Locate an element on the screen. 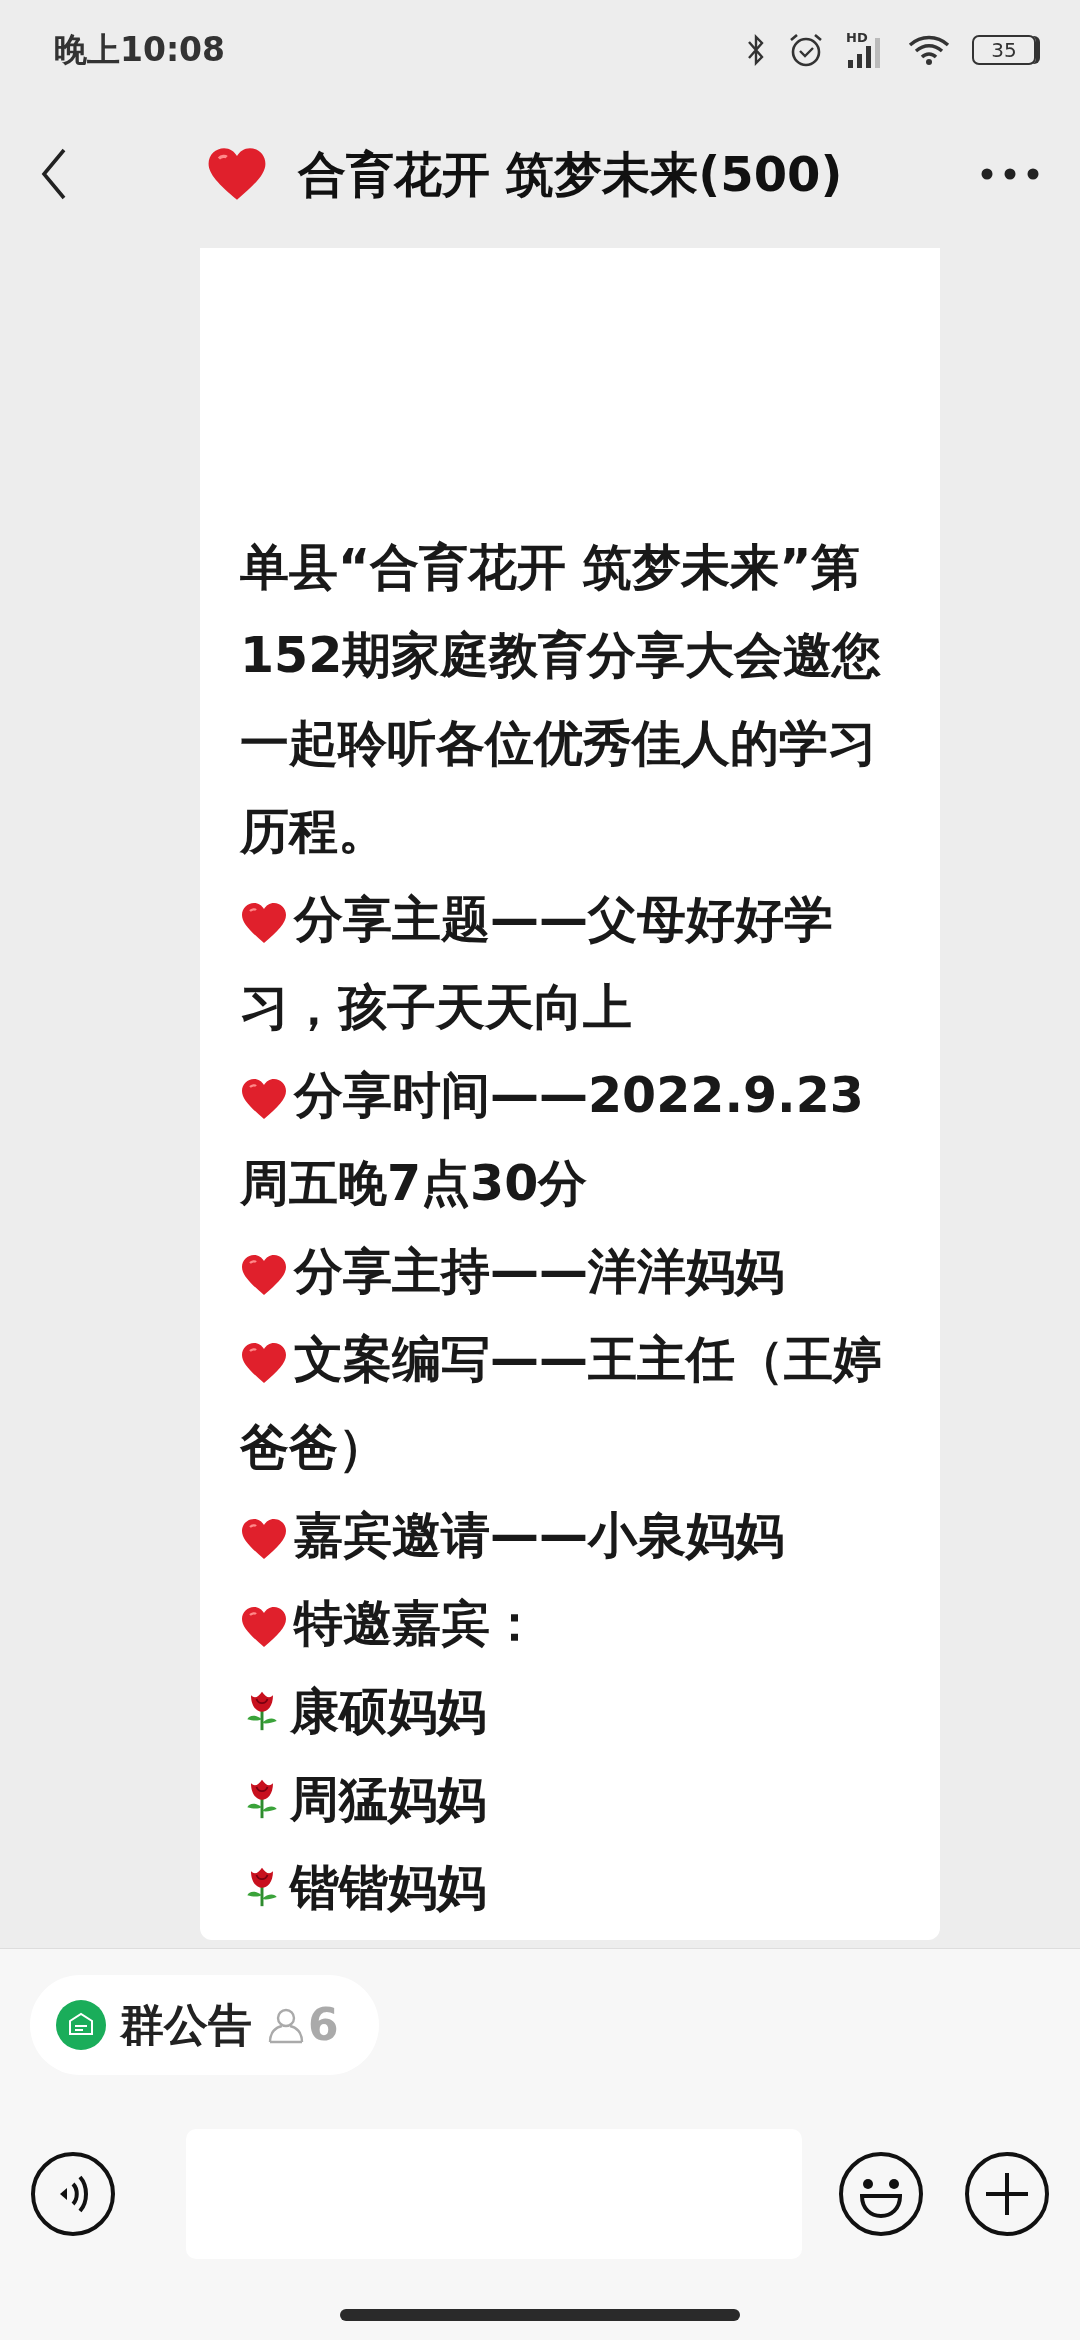  message-line: 分享时间——2022.9.23周五晚7点30分 is located at coordinates (552, 1140).